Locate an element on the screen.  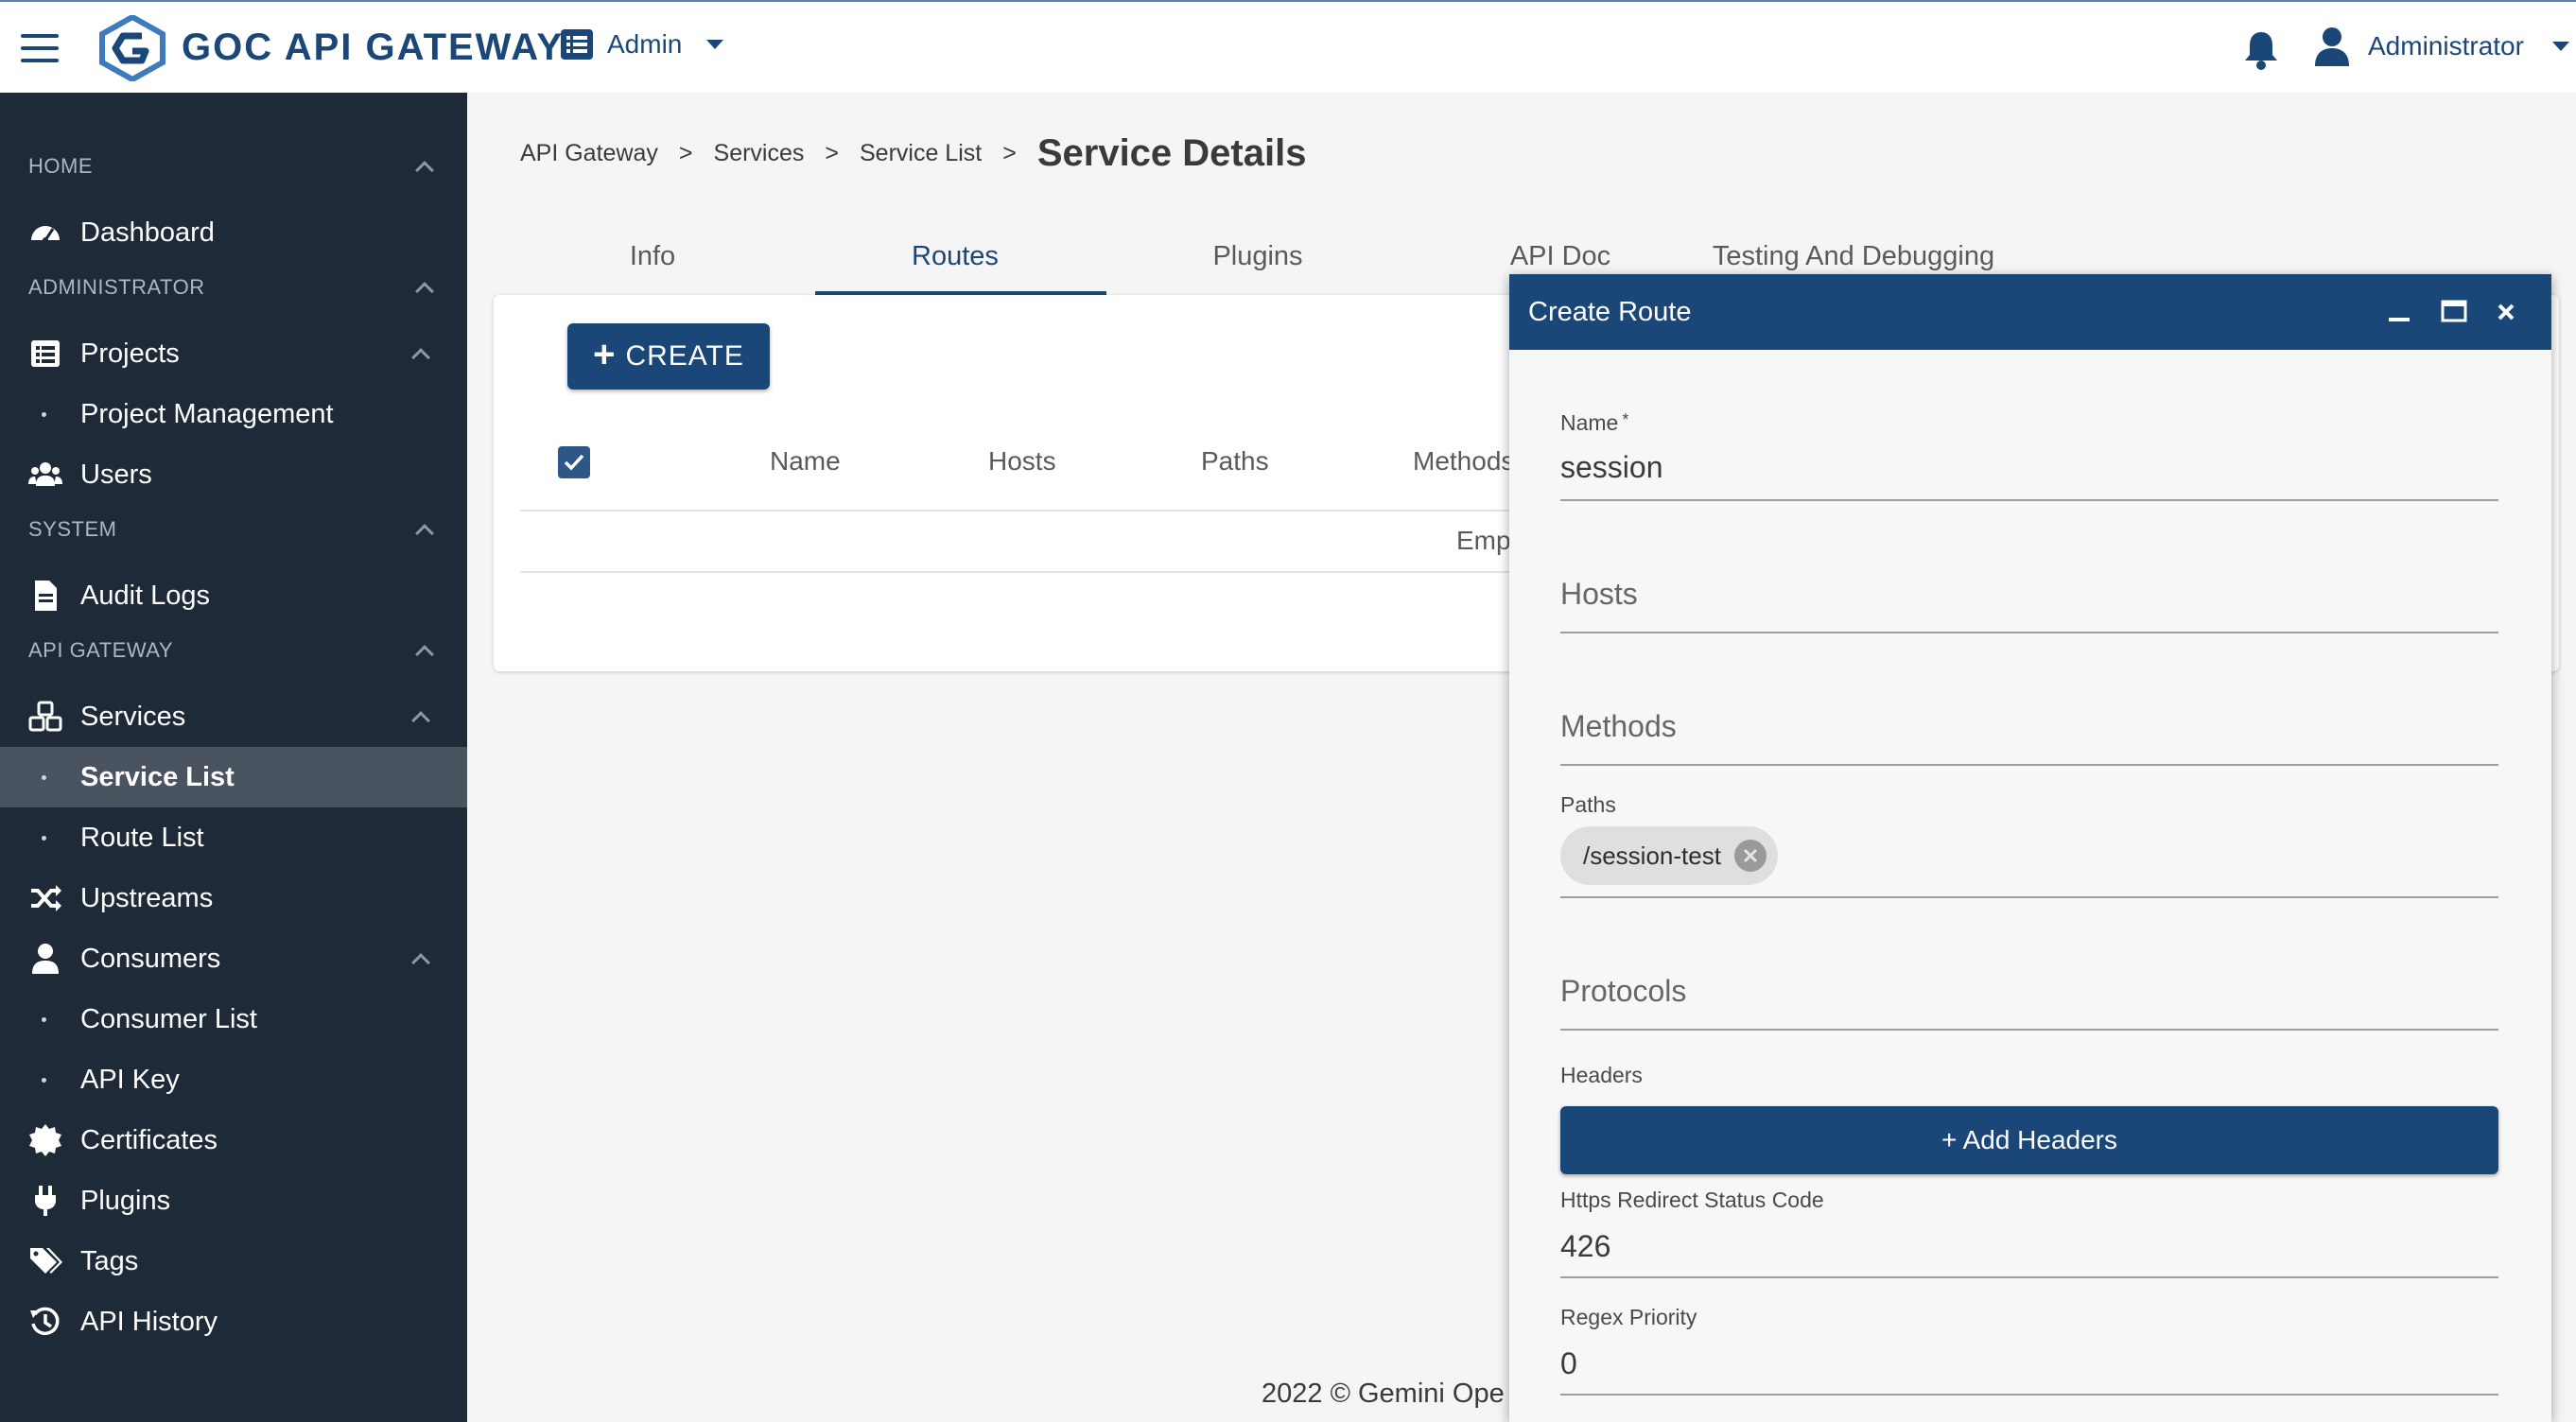
https-redirect-input: 426 is located at coordinates (2029, 1247).